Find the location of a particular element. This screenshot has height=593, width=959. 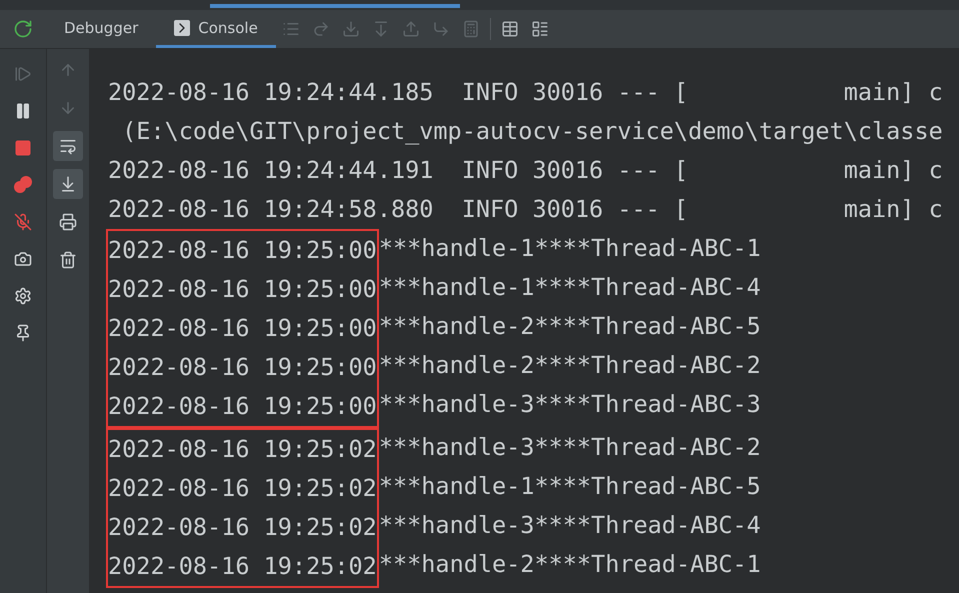

log-line: 2022-08-16 19:24:44.185 INFO 30016 --- [ main] c is located at coordinates (526, 92).